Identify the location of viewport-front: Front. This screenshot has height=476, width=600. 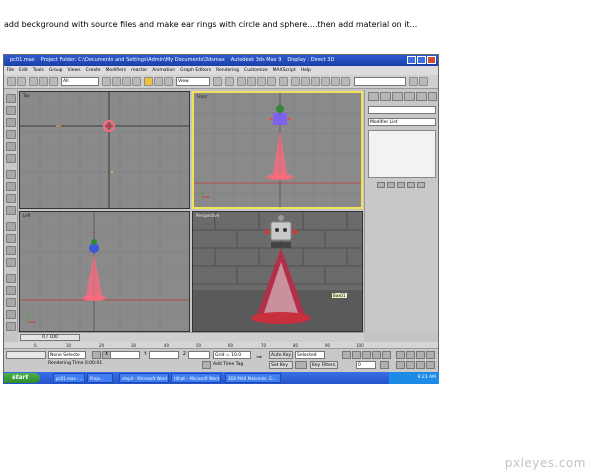
(277, 150).